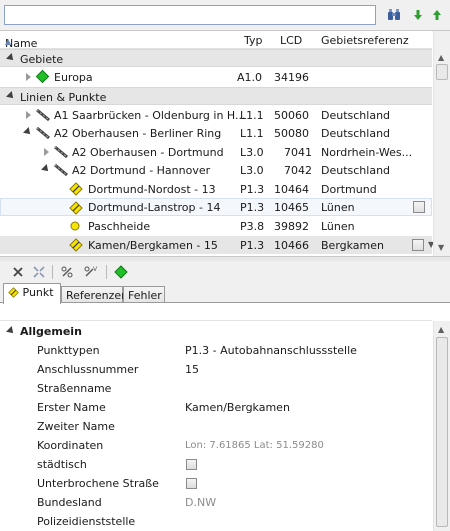 The height and width of the screenshot is (531, 450). I want to click on property-label: Erster Name, so click(71, 407).